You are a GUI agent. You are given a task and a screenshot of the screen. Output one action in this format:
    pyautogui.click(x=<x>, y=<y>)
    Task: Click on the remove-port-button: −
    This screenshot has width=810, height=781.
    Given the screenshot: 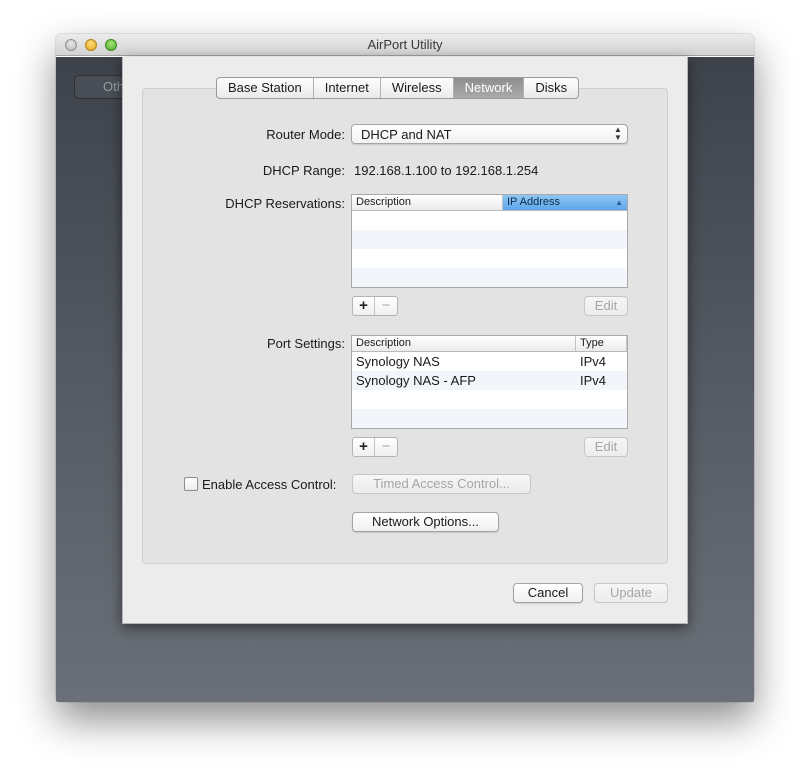 What is the action you would take?
    pyautogui.click(x=386, y=447)
    